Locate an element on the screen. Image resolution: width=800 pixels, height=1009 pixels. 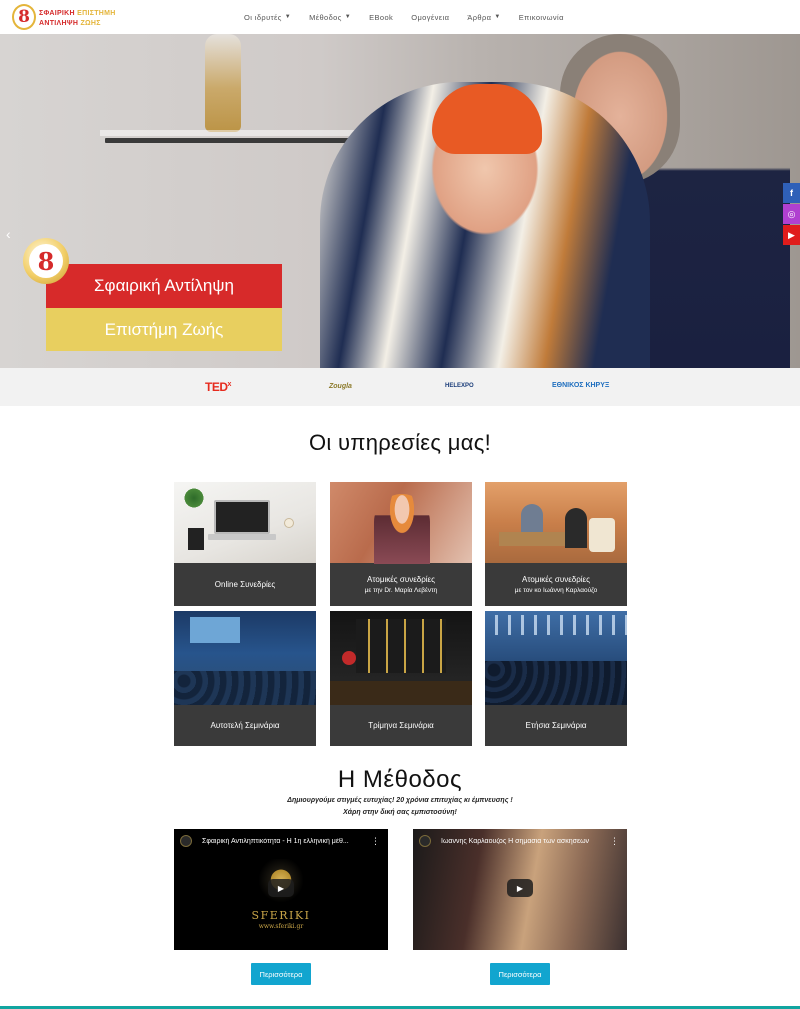
youtube-icon: ▶ is located at coordinates (791, 235).